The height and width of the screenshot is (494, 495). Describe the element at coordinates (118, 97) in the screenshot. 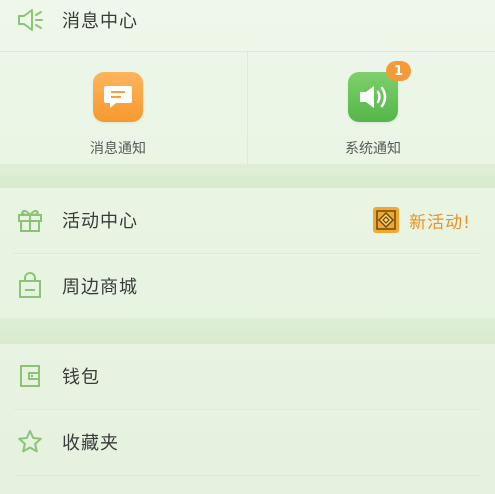

I see `chat-bubble-icon` at that location.